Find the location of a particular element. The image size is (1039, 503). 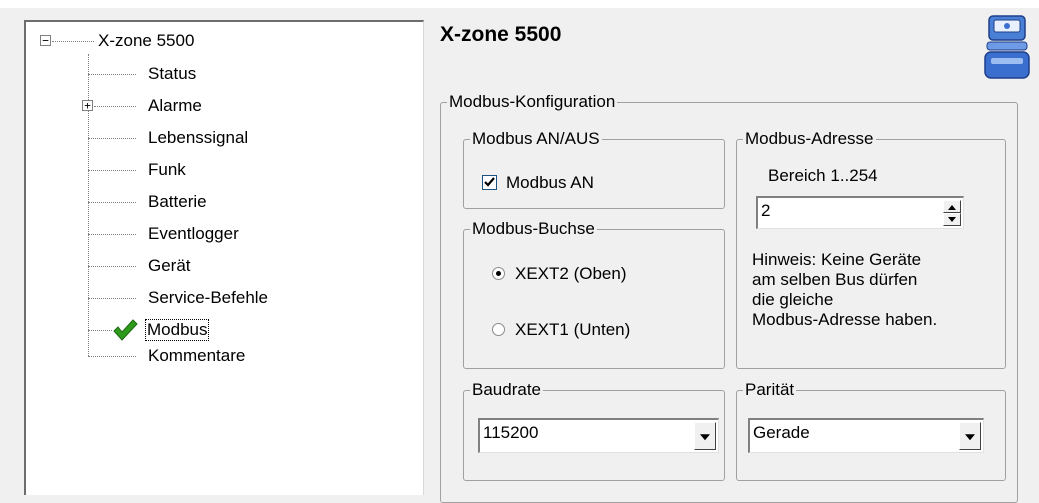

address-hint-line-2: am selben Bus dürfen is located at coordinates (835, 279).